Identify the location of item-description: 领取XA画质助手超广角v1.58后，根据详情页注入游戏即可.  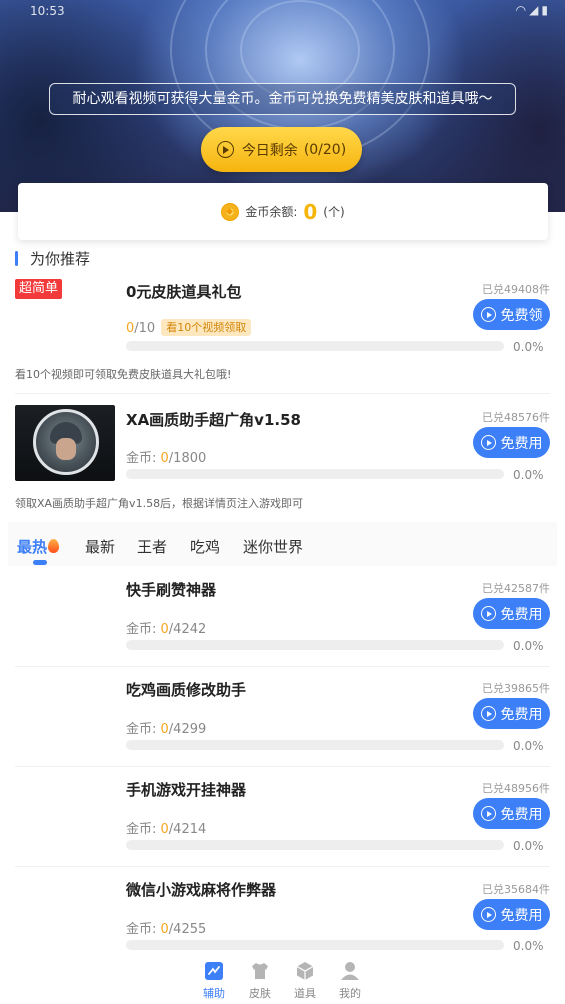
(159, 503).